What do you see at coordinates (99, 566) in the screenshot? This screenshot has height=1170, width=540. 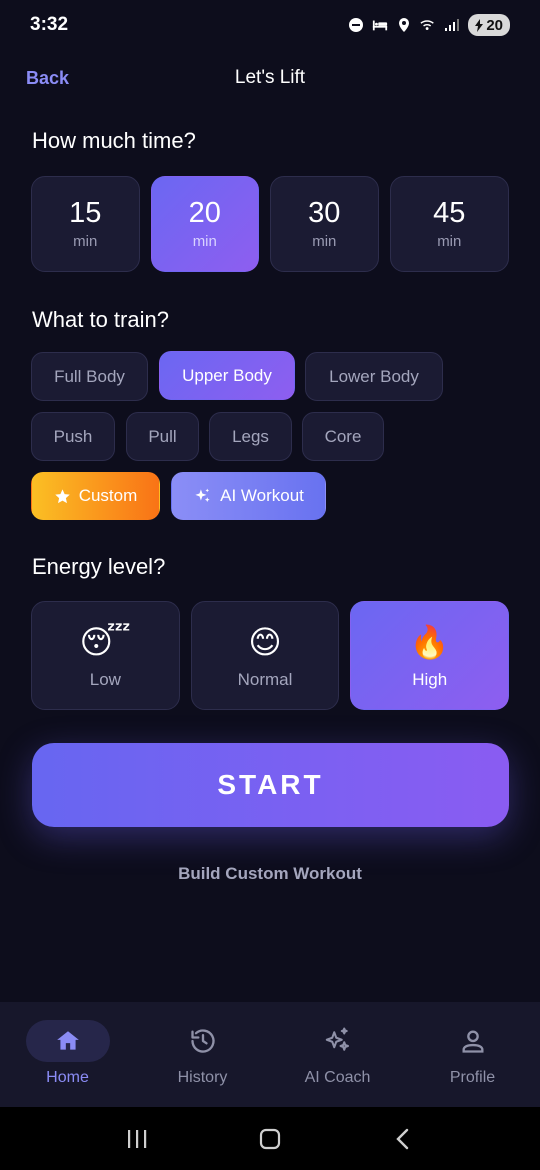 I see `energy-section-title: Energy level?` at bounding box center [99, 566].